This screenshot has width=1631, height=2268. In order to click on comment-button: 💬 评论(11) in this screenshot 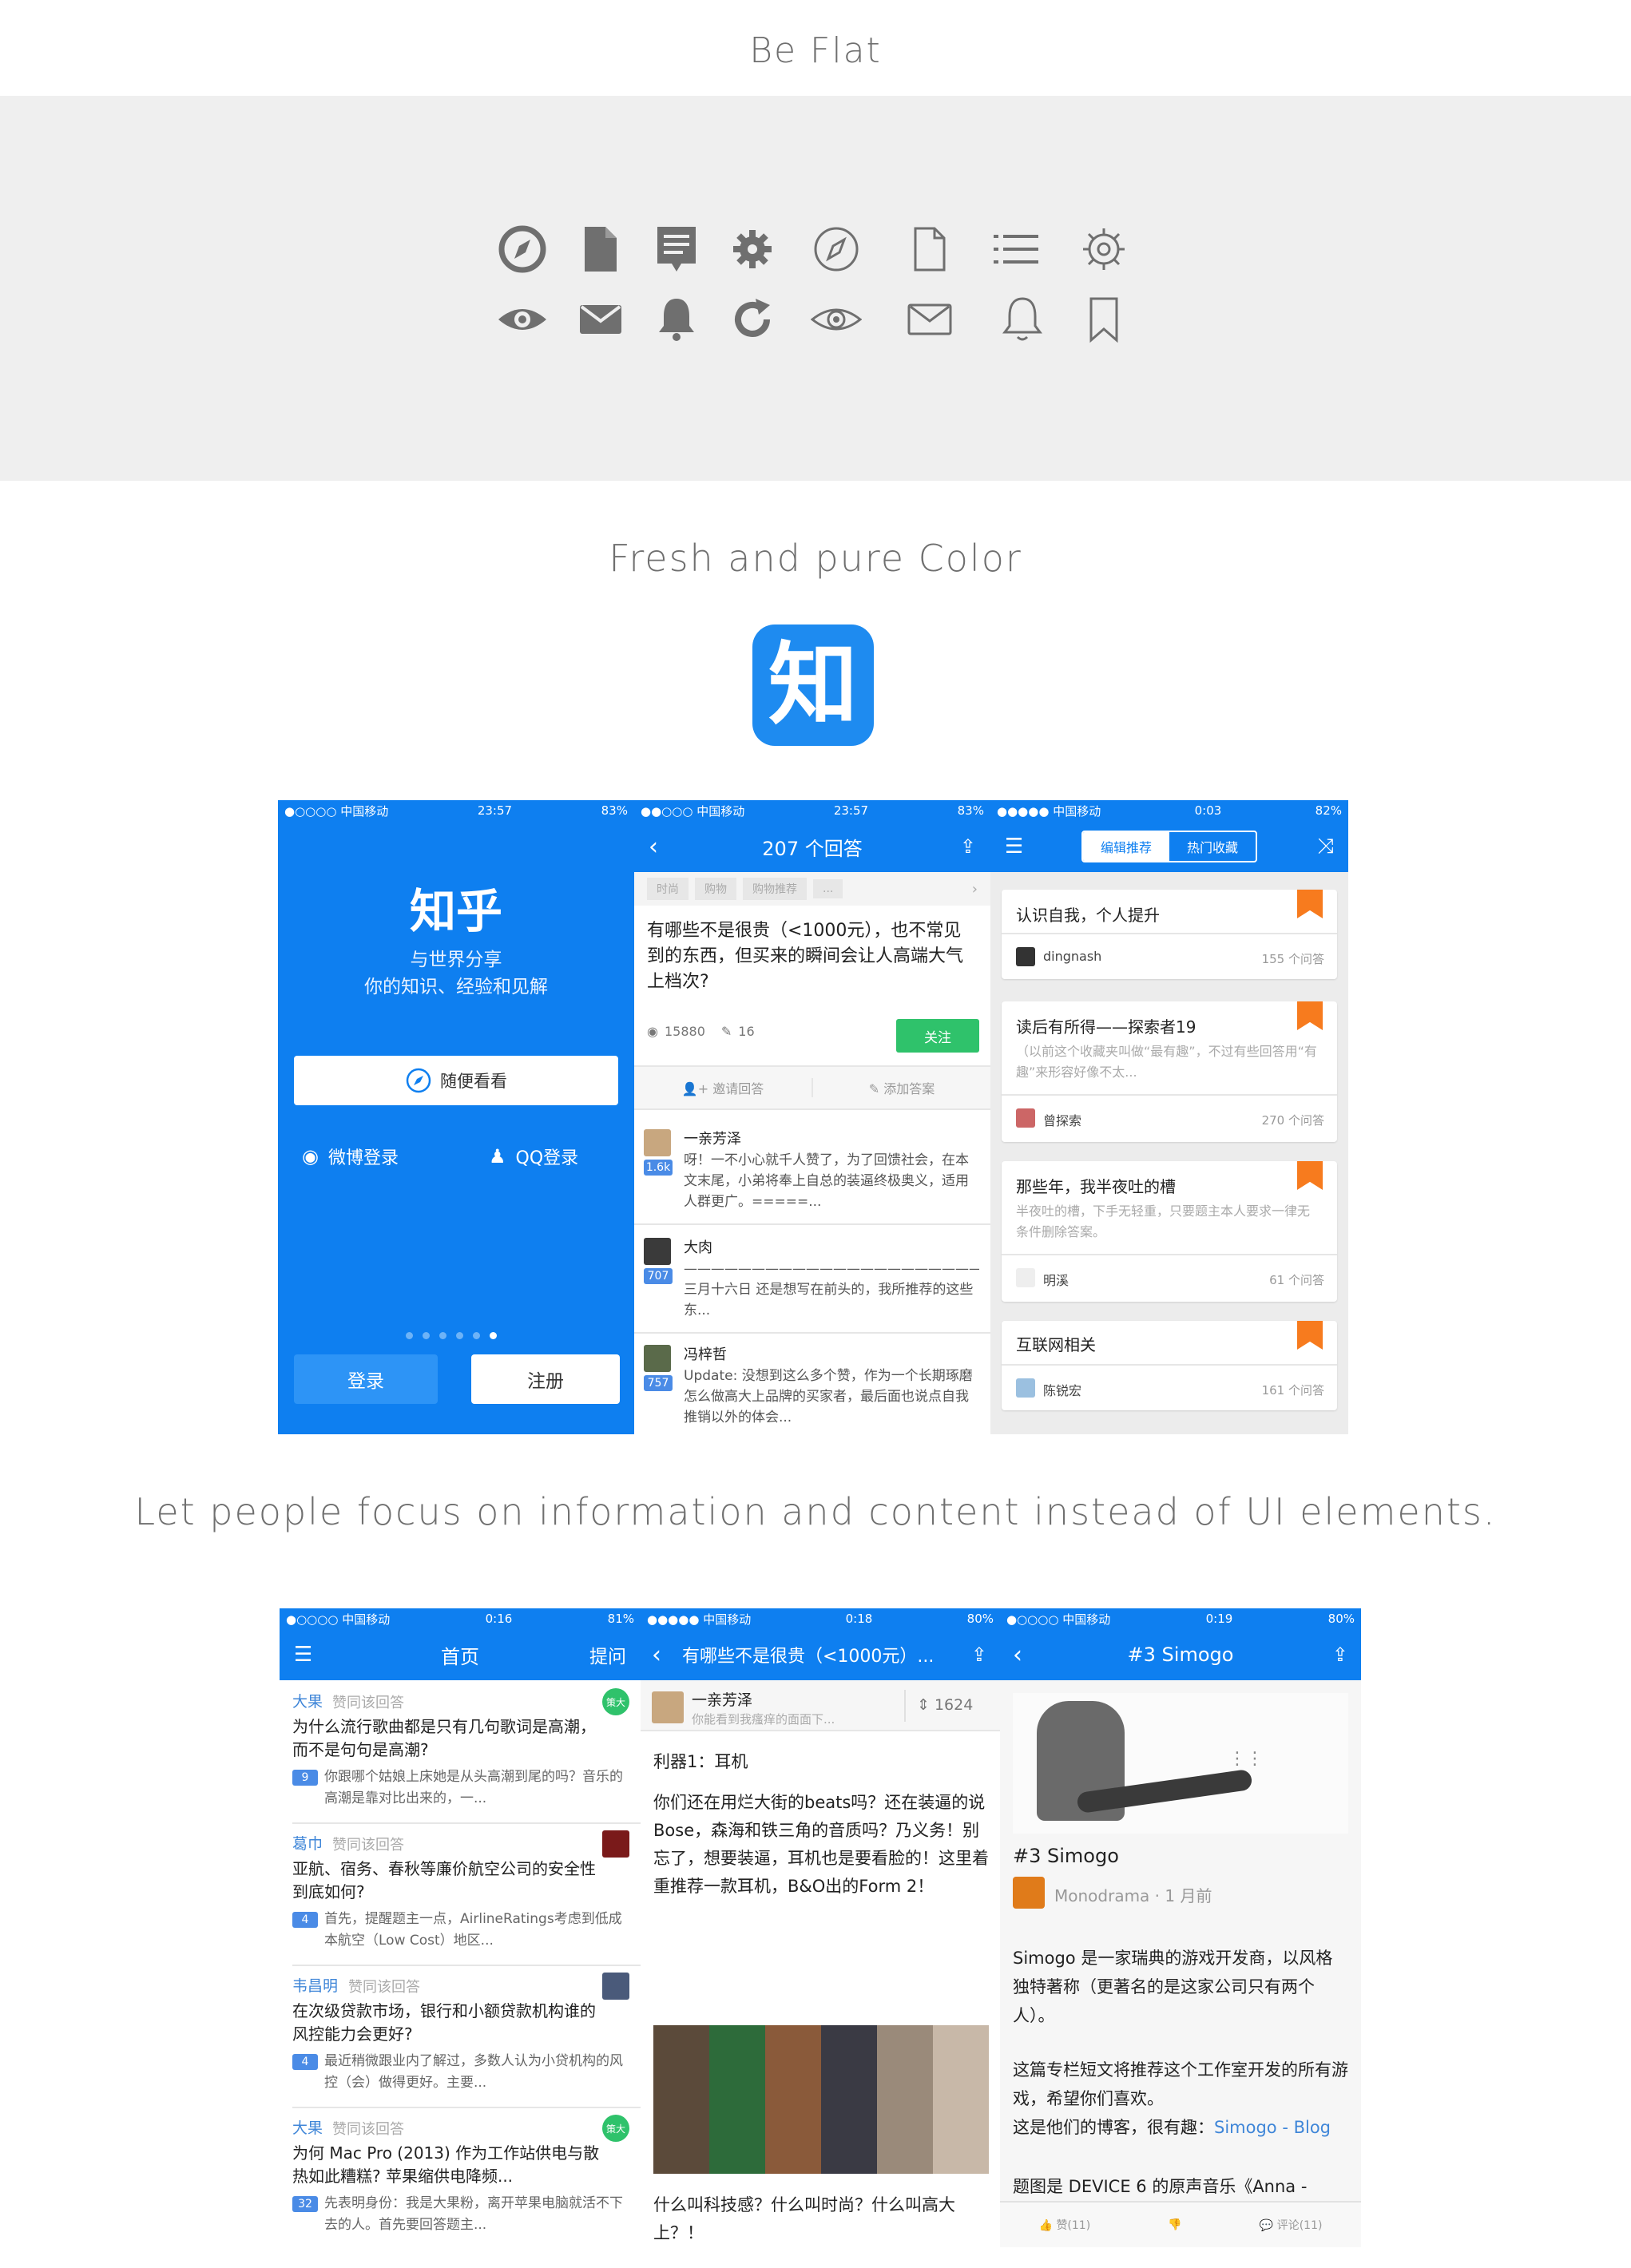, I will do `click(1291, 2225)`.